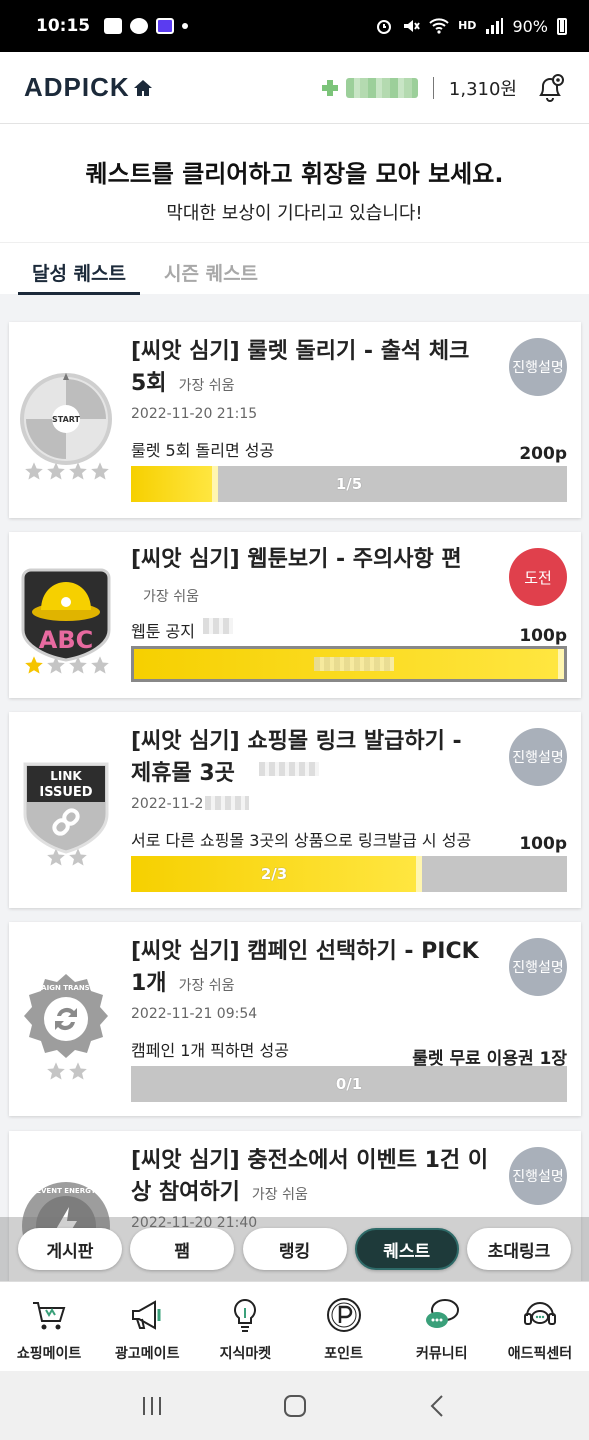 This screenshot has width=589, height=1440. I want to click on roulette-badge-icon: START, so click(66, 419).